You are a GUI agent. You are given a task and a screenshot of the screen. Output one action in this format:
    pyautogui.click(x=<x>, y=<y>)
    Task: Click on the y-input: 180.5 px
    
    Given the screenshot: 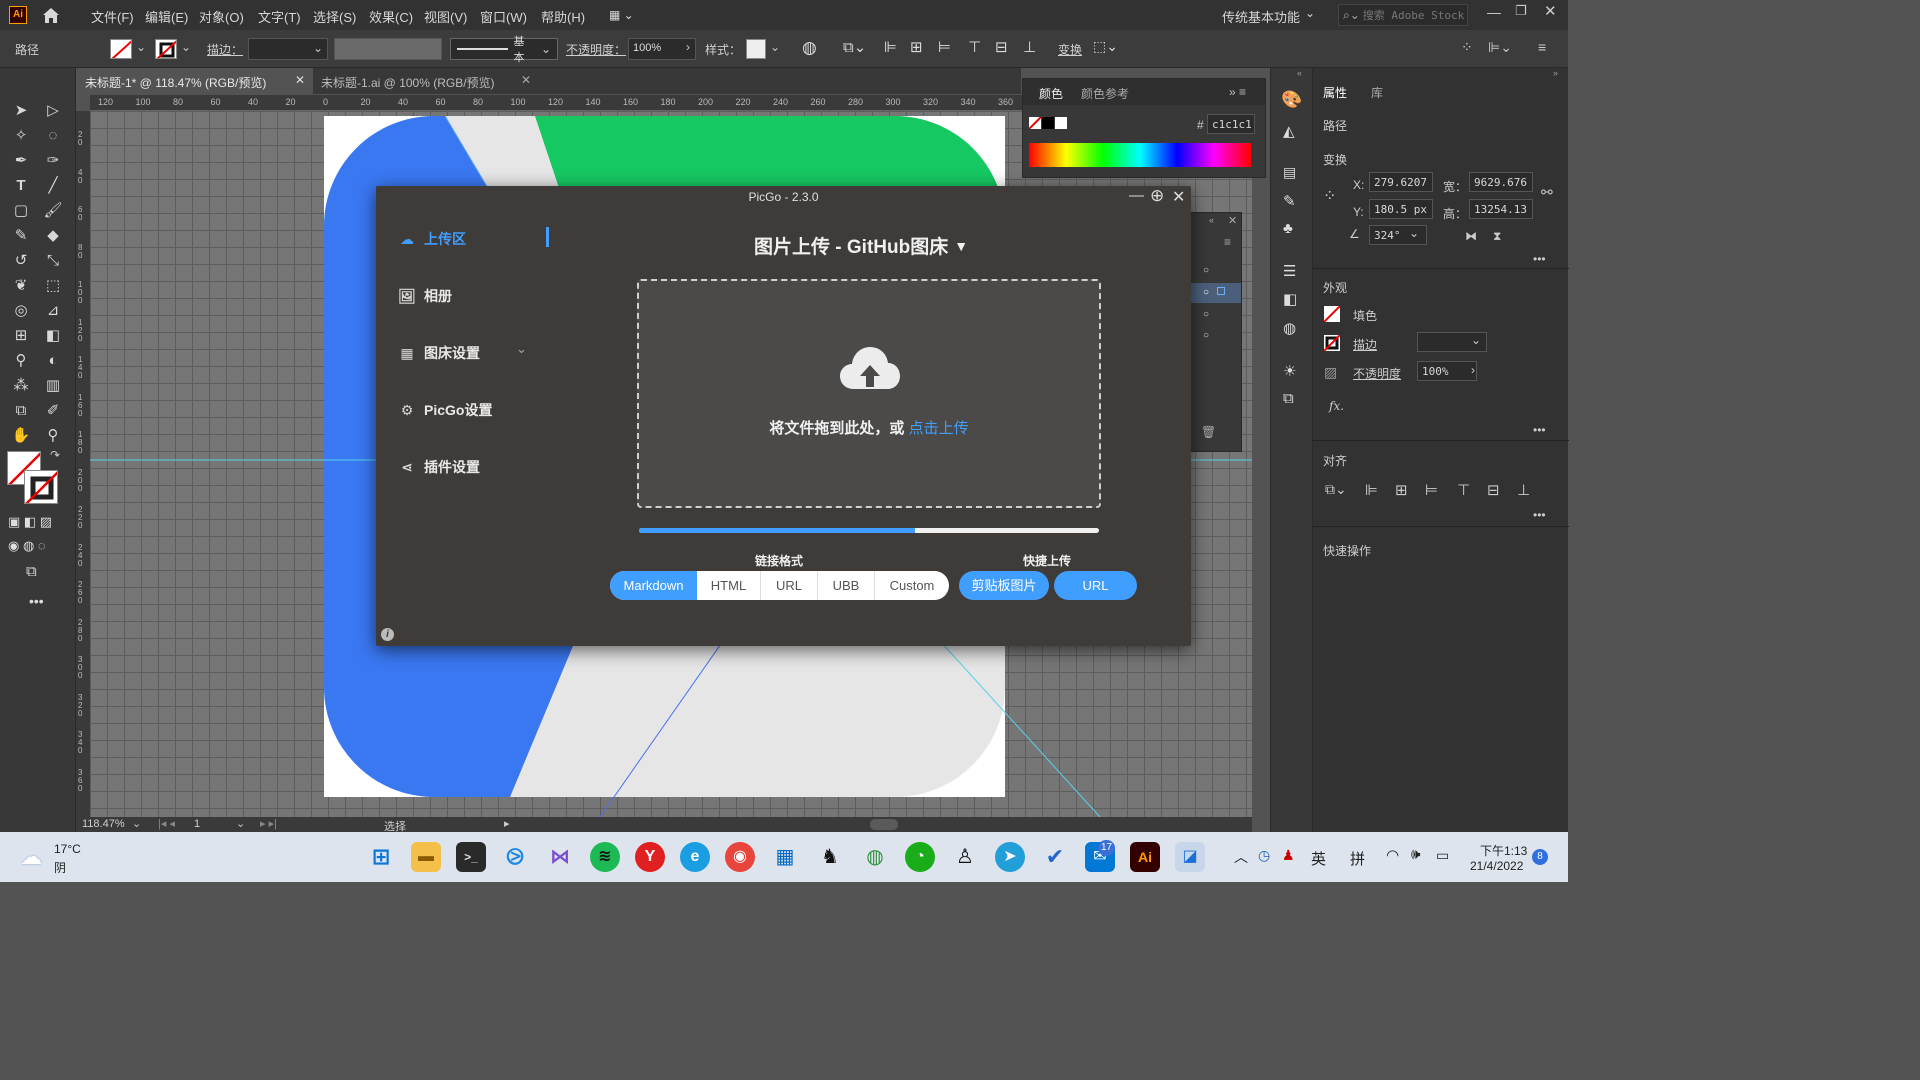 What is the action you would take?
    pyautogui.click(x=1401, y=209)
    